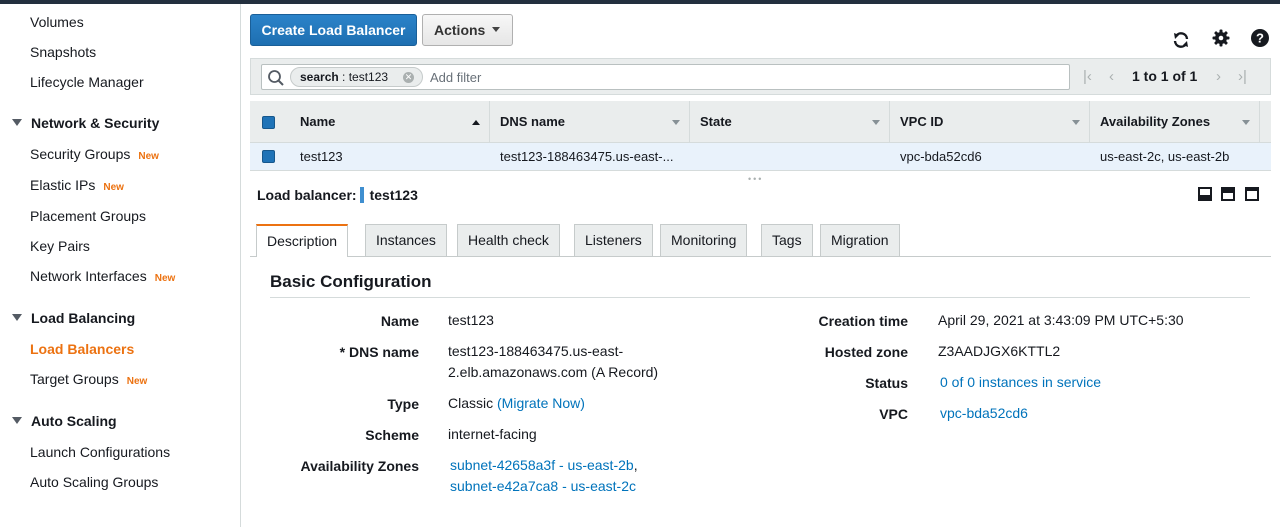  Describe the element at coordinates (471, 403) in the screenshot. I see `type-text: Classic` at that location.